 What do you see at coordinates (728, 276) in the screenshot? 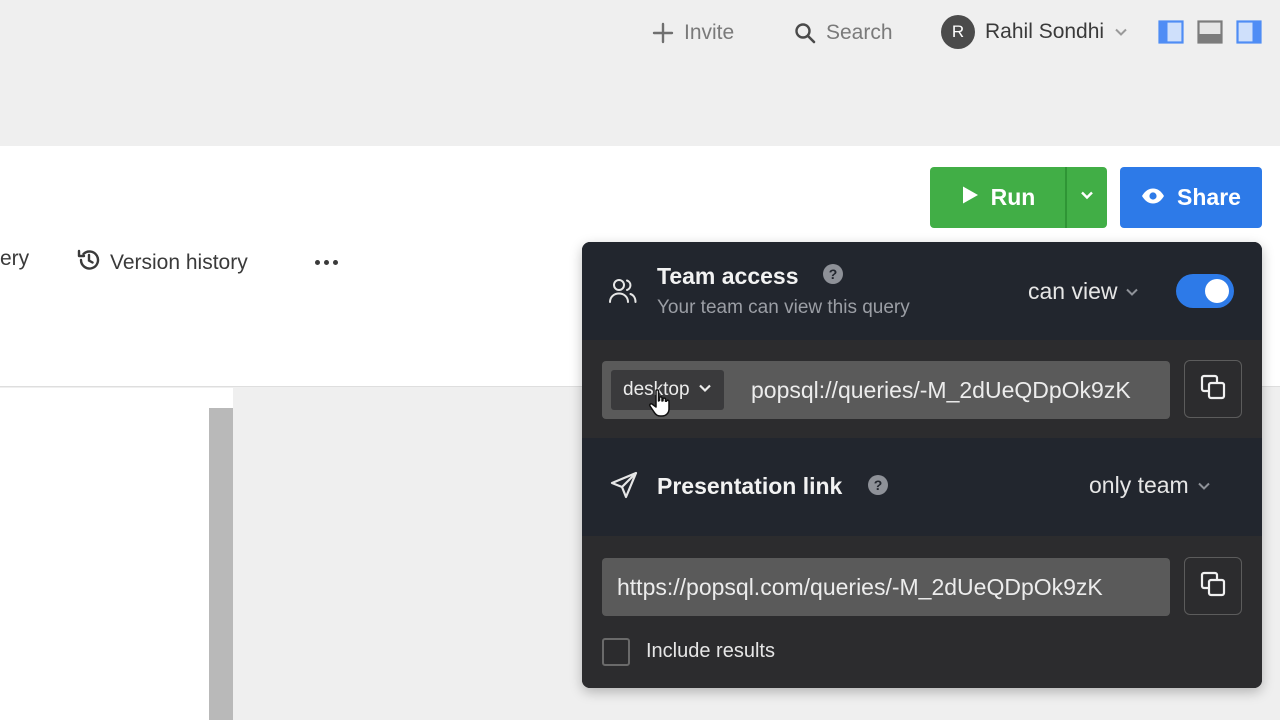
I see `team-access-title: Team access` at bounding box center [728, 276].